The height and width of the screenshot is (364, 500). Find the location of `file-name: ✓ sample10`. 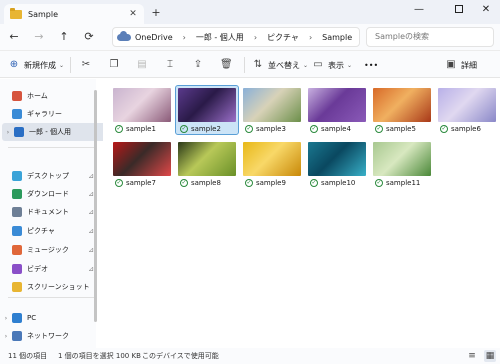

file-name: ✓ sample10 is located at coordinates (332, 183).